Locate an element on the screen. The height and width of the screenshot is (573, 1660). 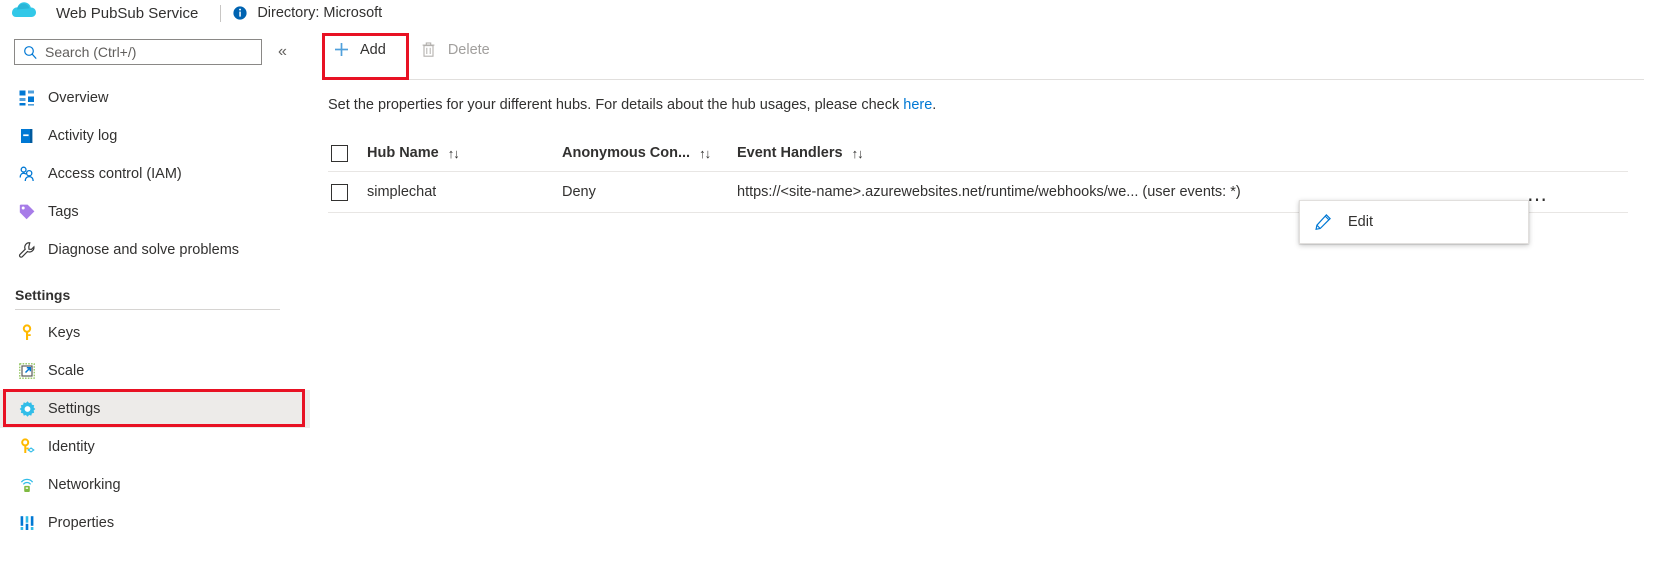
sidebar-item-label: Networking is located at coordinates (84, 485).